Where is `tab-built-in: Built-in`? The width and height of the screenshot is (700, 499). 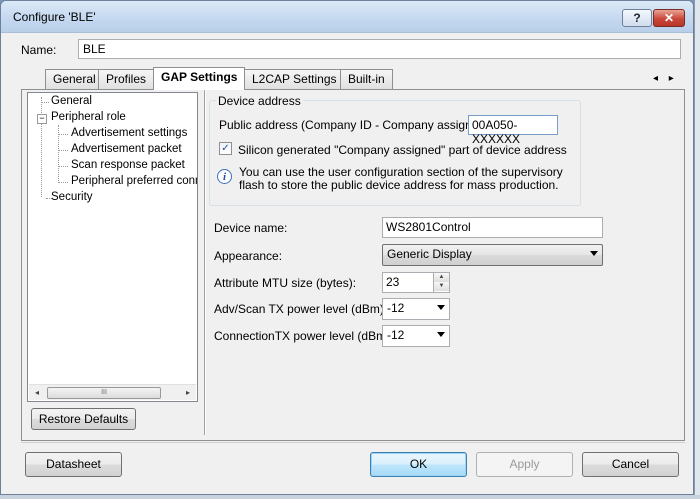 tab-built-in: Built-in is located at coordinates (366, 79).